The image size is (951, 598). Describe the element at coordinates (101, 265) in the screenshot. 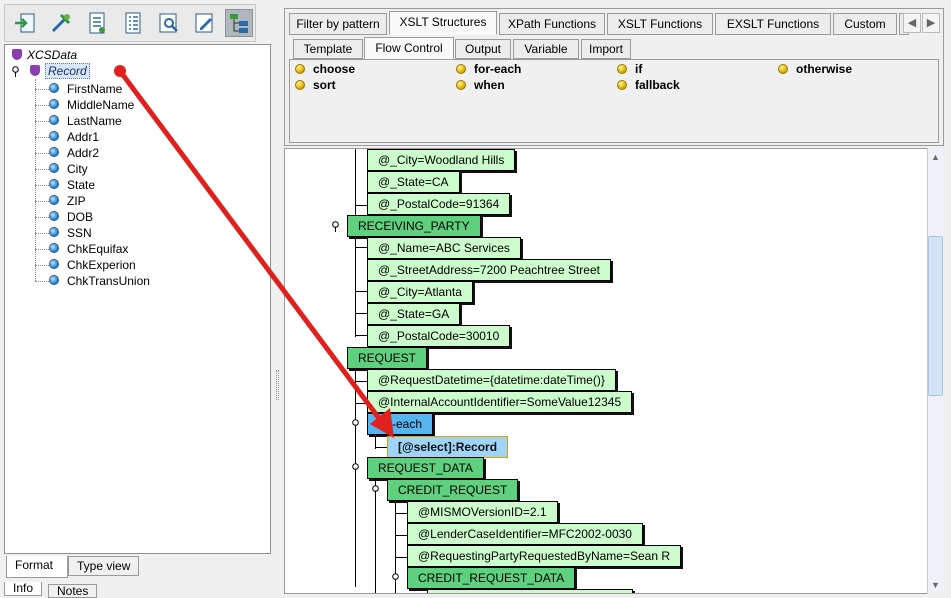

I see `tree-item-field: ChkExperion` at that location.